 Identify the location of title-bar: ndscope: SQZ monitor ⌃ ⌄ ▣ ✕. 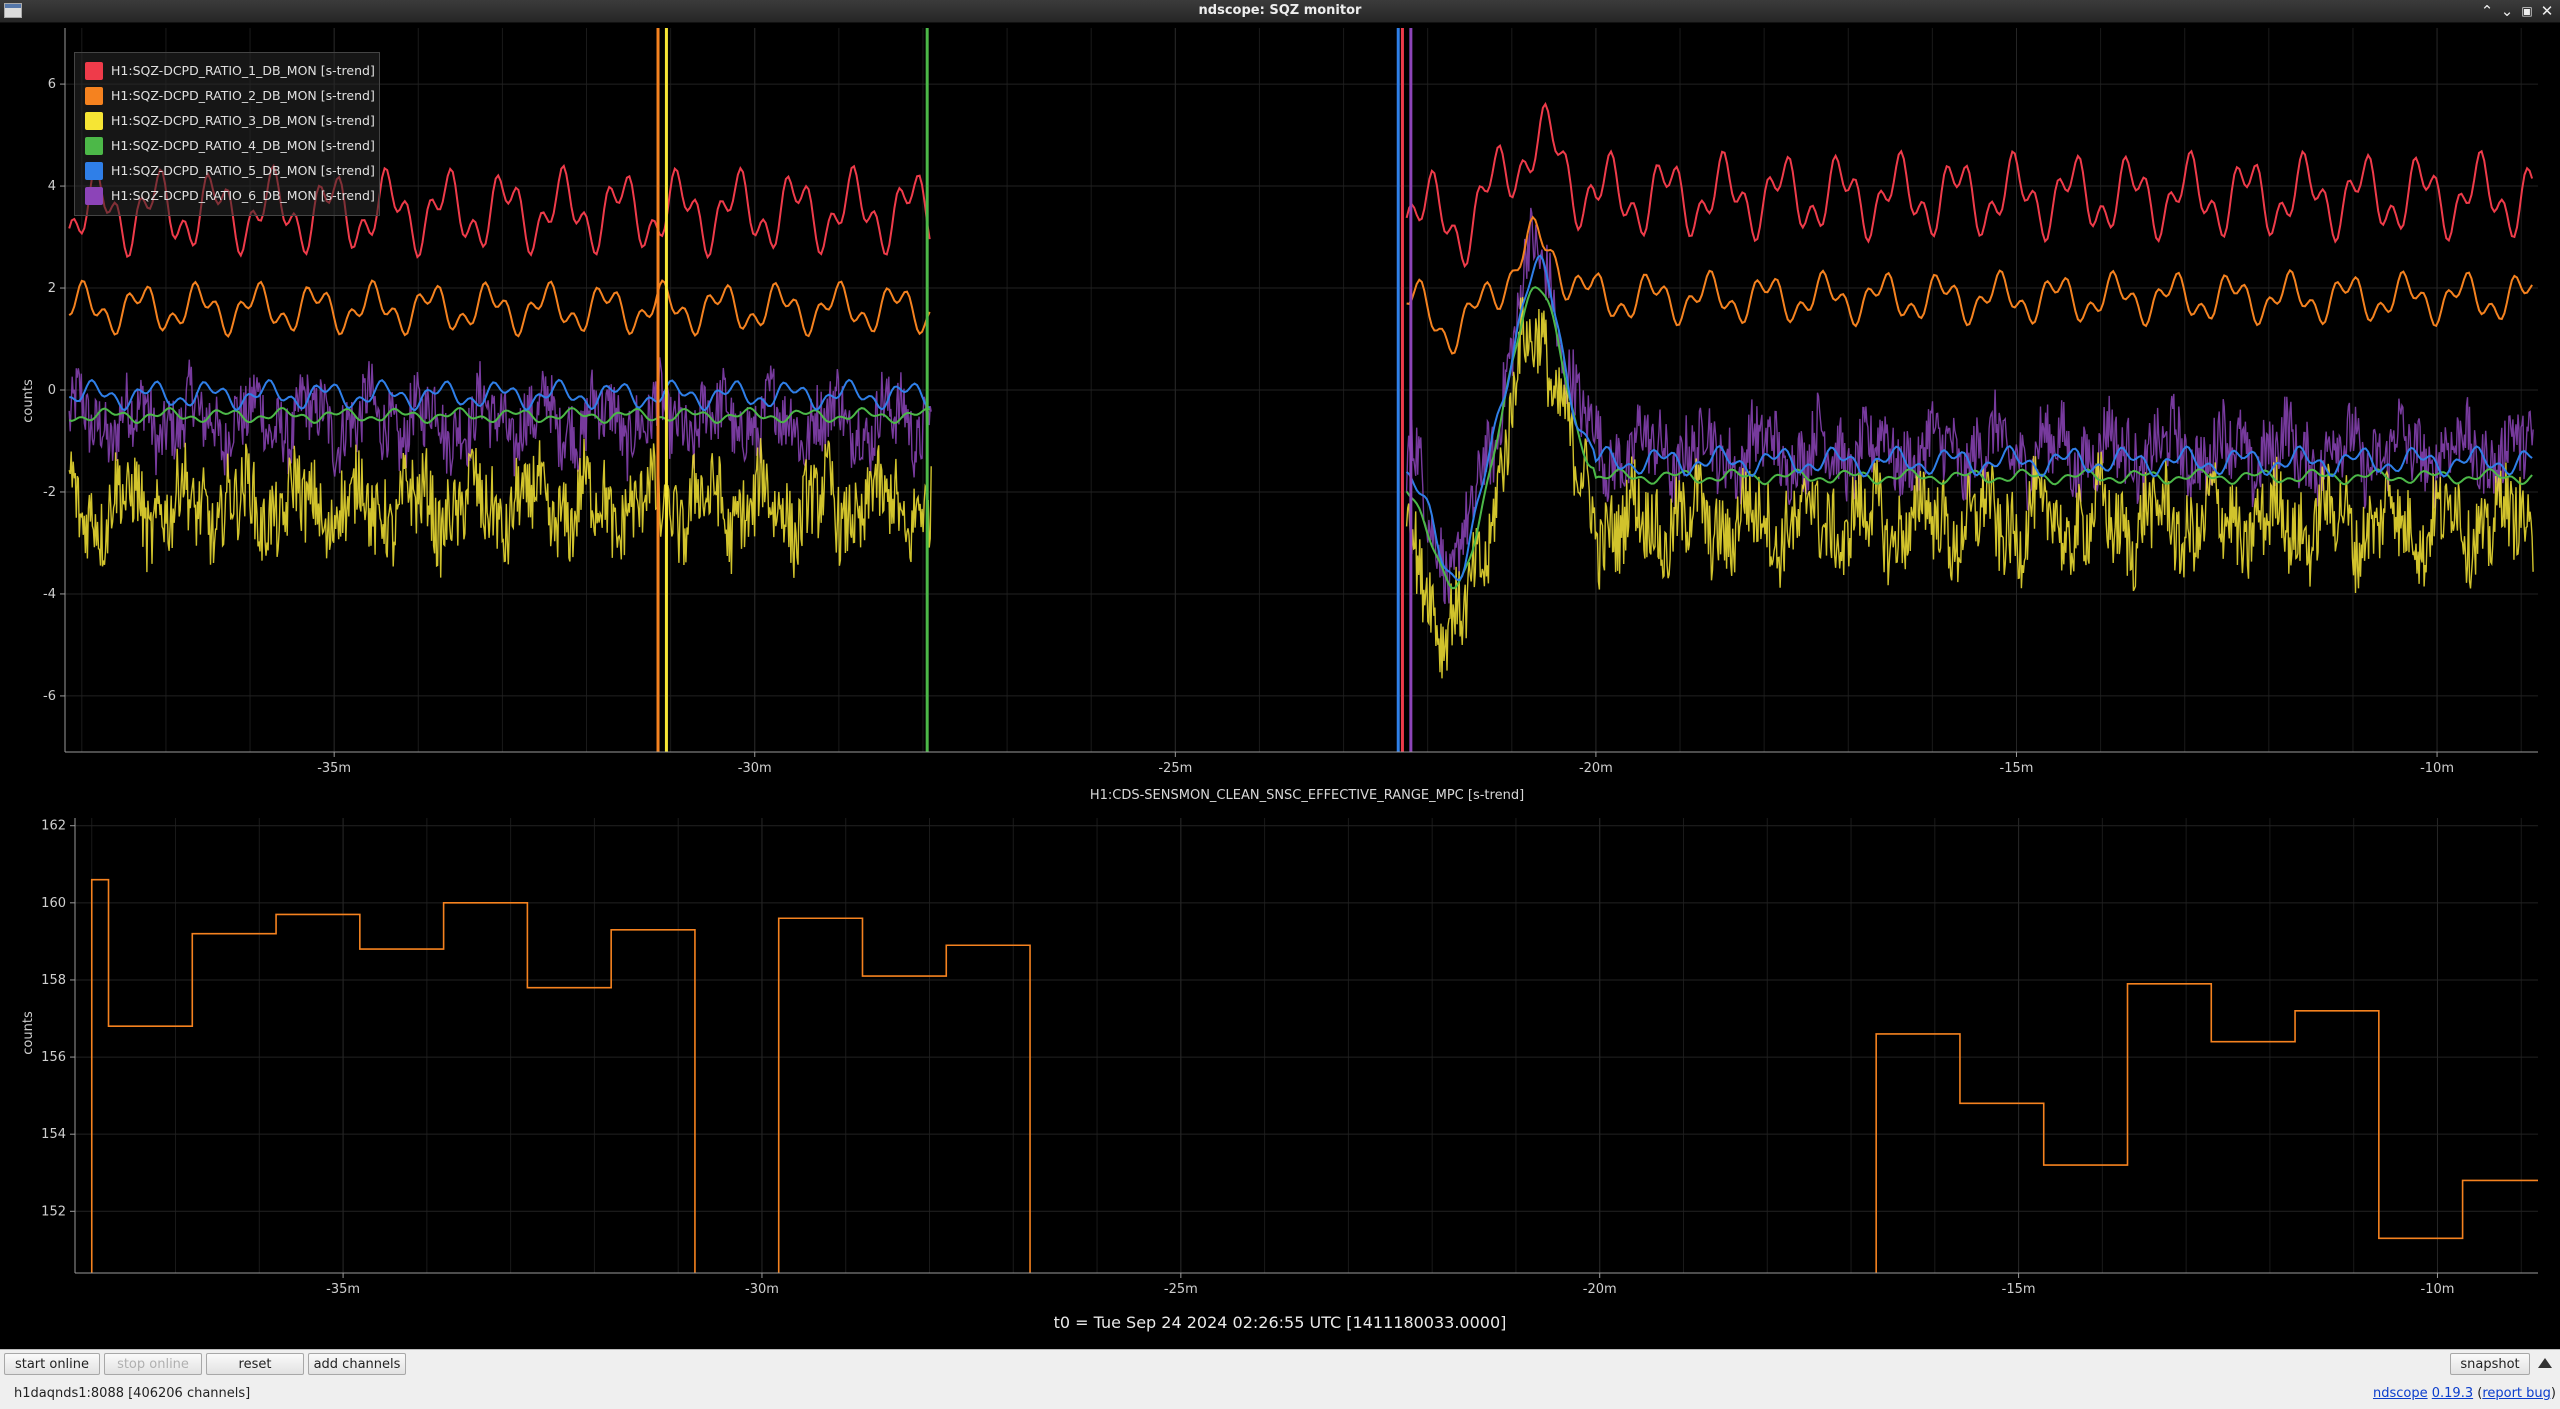
(1280, 11).